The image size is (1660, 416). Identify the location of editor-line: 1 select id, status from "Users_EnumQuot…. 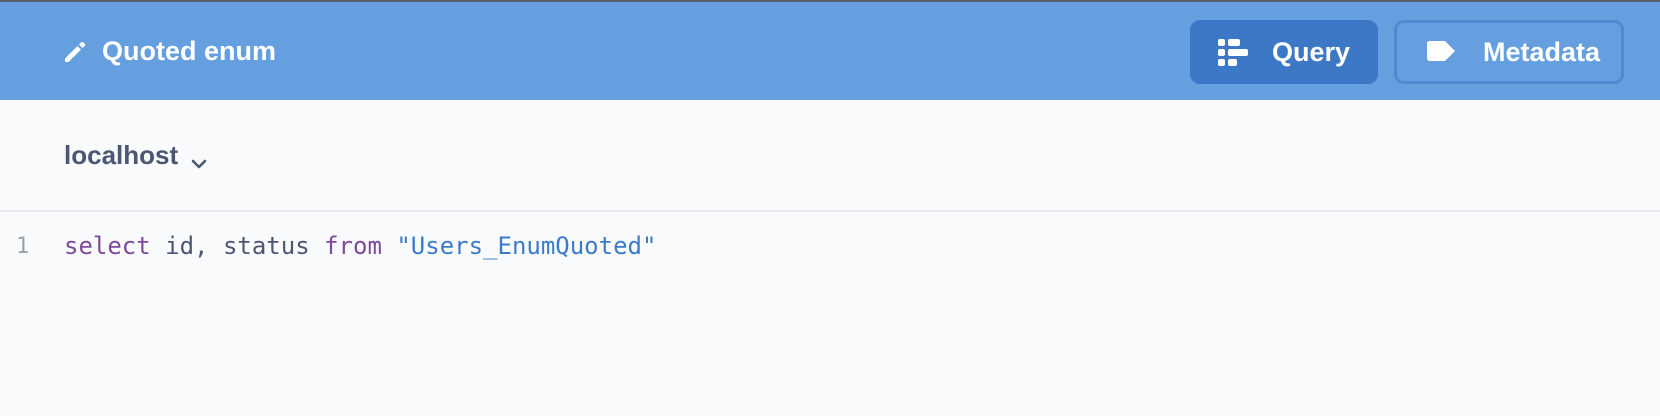
(328, 246).